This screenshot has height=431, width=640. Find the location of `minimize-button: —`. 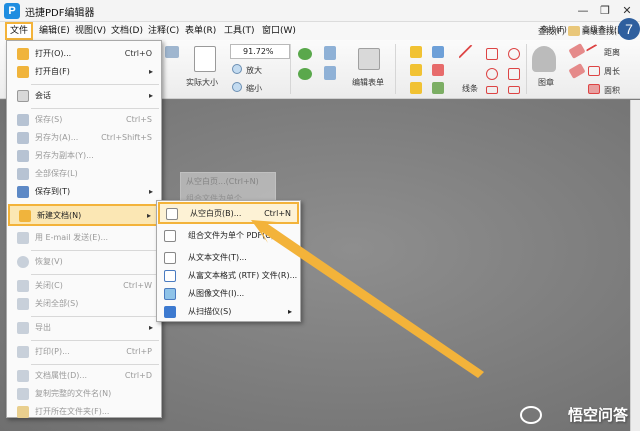

minimize-button: — is located at coordinates (583, 11).